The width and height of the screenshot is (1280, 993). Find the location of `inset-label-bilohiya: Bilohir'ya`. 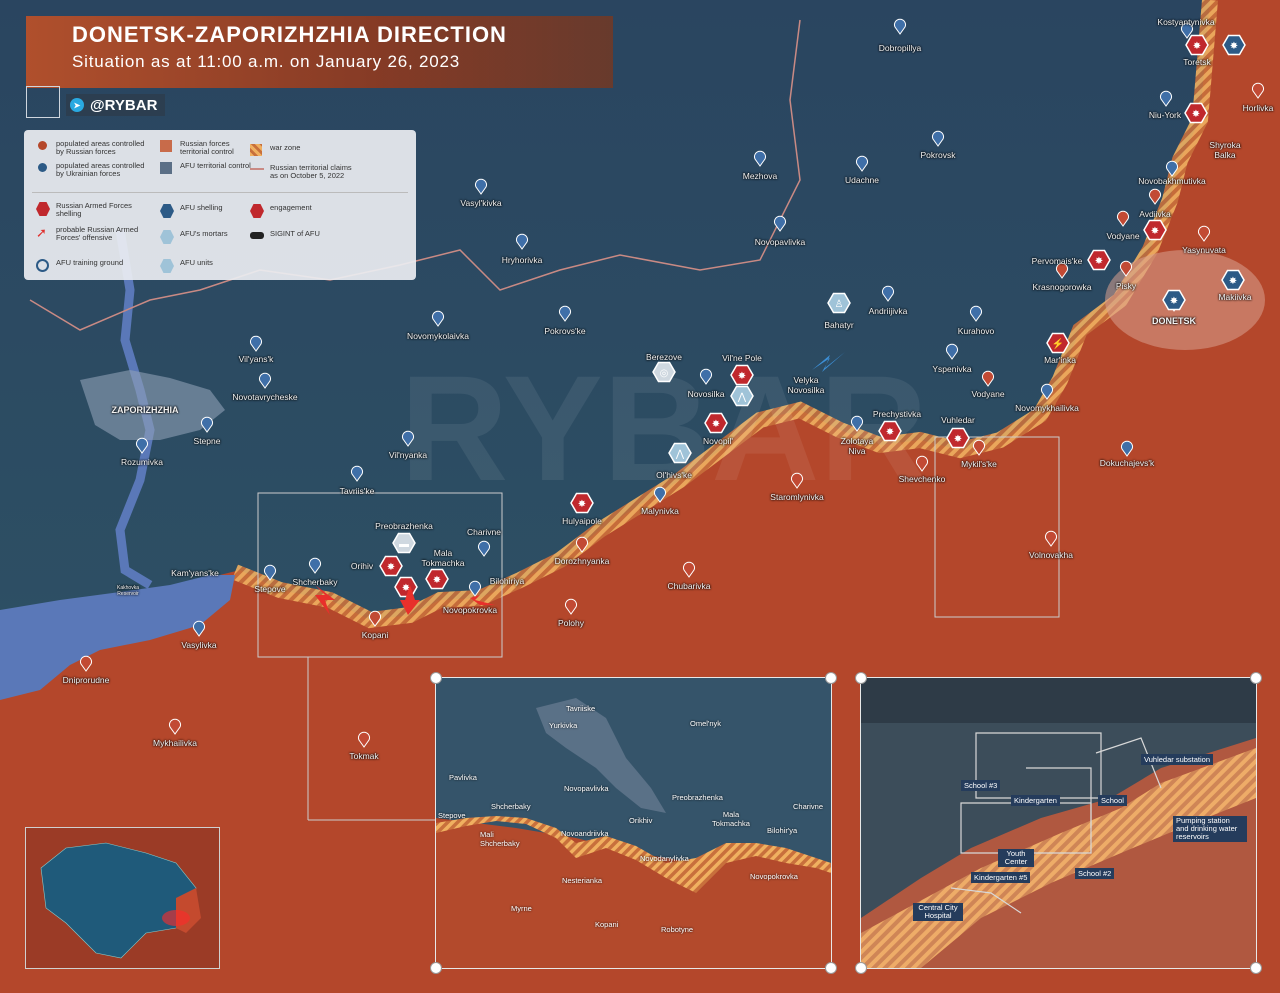

inset-label-bilohiya: Bilohir'ya is located at coordinates (782, 830).